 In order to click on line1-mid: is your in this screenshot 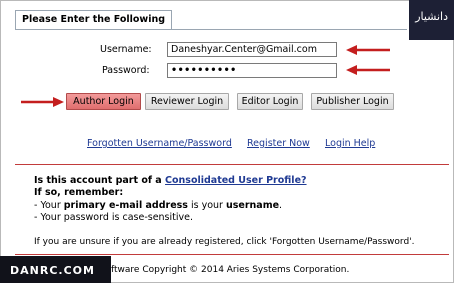, I will do `click(206, 205)`.